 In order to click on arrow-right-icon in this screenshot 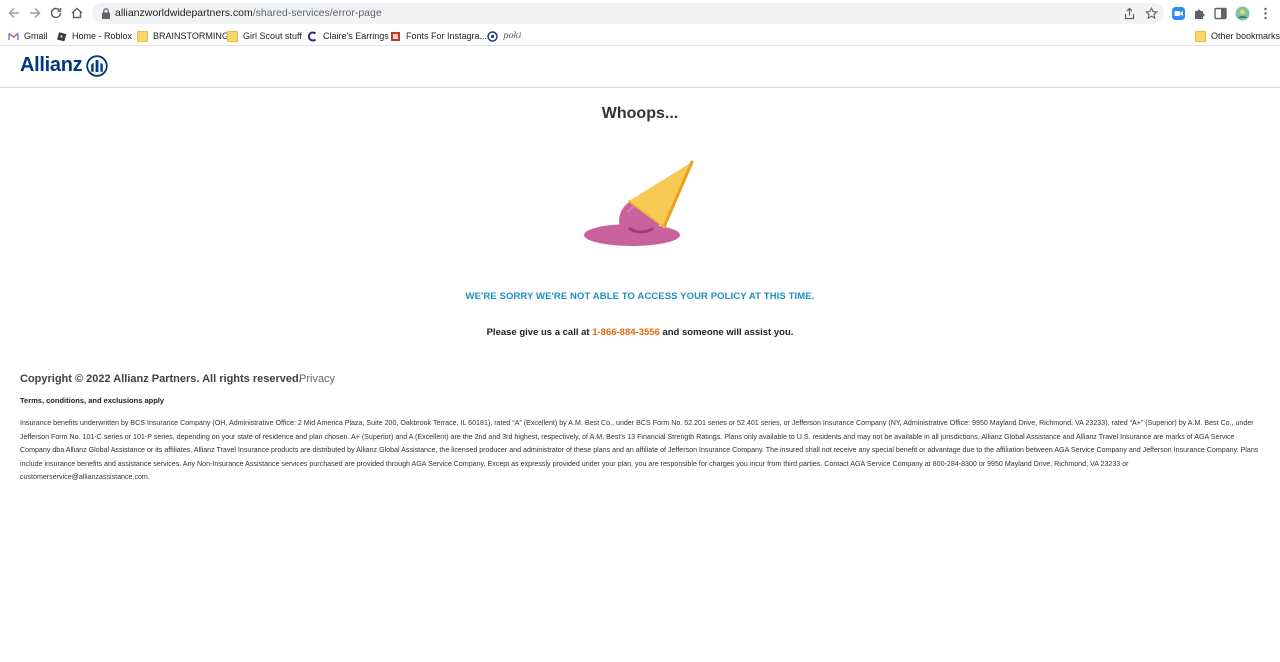, I will do `click(35, 13)`.